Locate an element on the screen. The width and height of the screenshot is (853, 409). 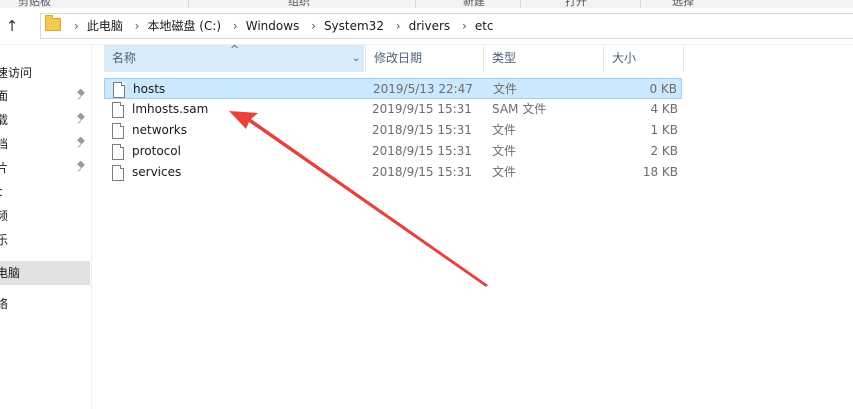
file-row-hosts: hosts 2019/5/13 22:47 文件 0 KB is located at coordinates (393, 88).